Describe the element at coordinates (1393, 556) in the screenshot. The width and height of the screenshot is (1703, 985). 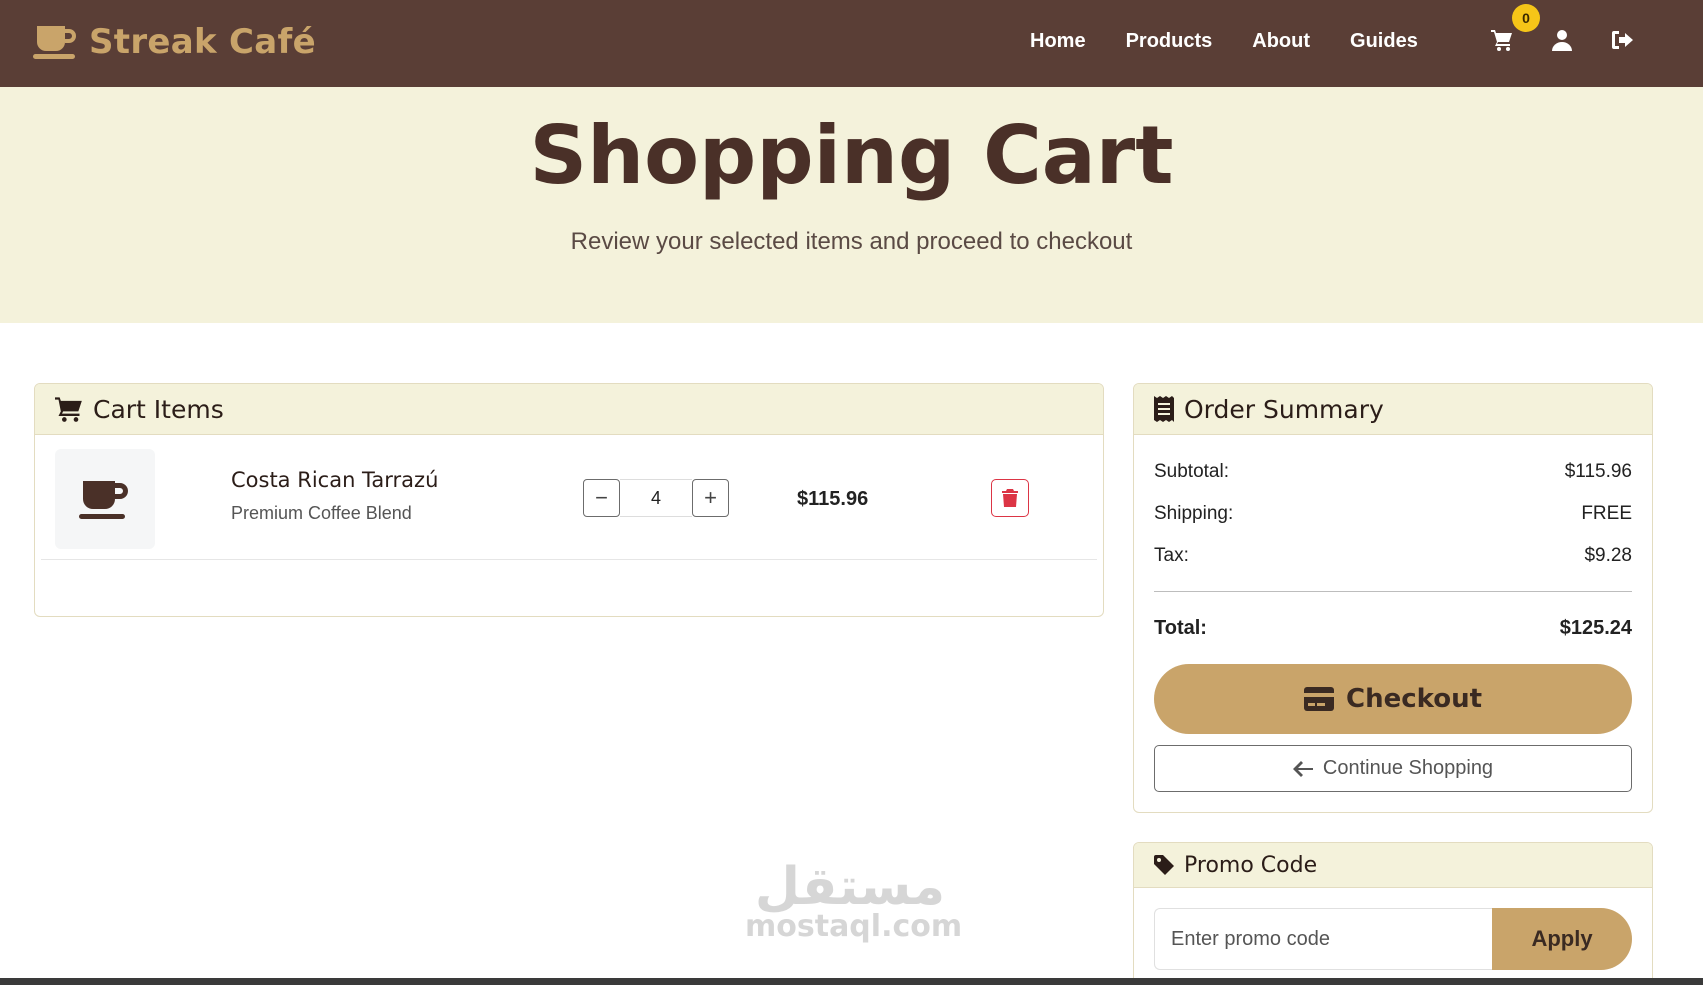
I see `tax-row: Tax: $9.28` at that location.